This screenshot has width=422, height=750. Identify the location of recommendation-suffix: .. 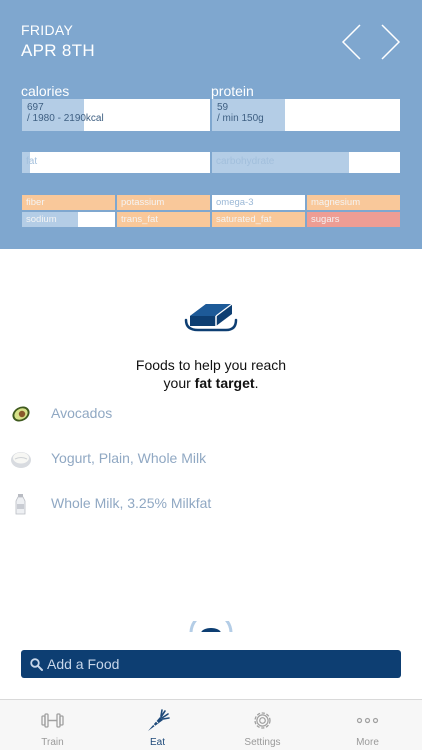
(256, 383).